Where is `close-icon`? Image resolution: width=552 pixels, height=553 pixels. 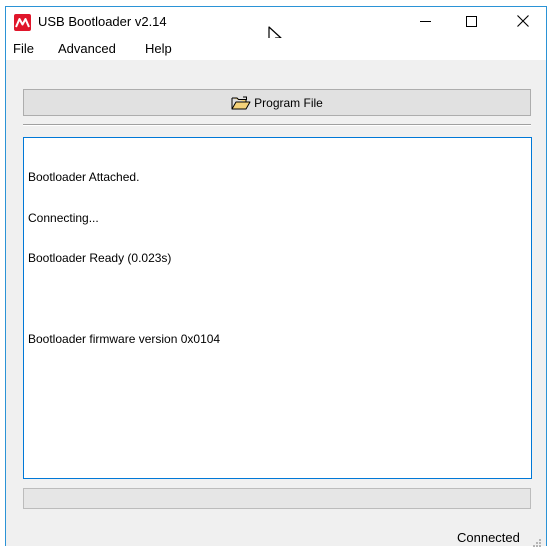
close-icon is located at coordinates (523, 23).